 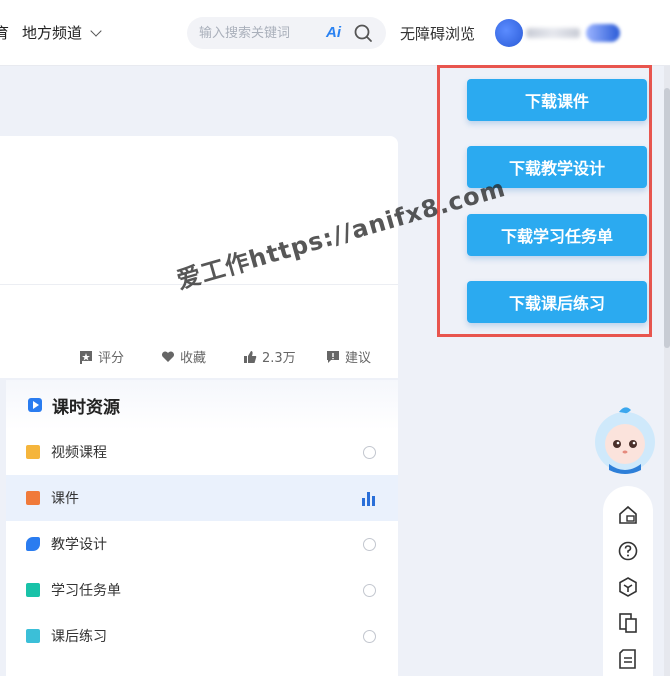 What do you see at coordinates (557, 235) in the screenshot?
I see `download-task-sheet-button: 下载学习任务单` at bounding box center [557, 235].